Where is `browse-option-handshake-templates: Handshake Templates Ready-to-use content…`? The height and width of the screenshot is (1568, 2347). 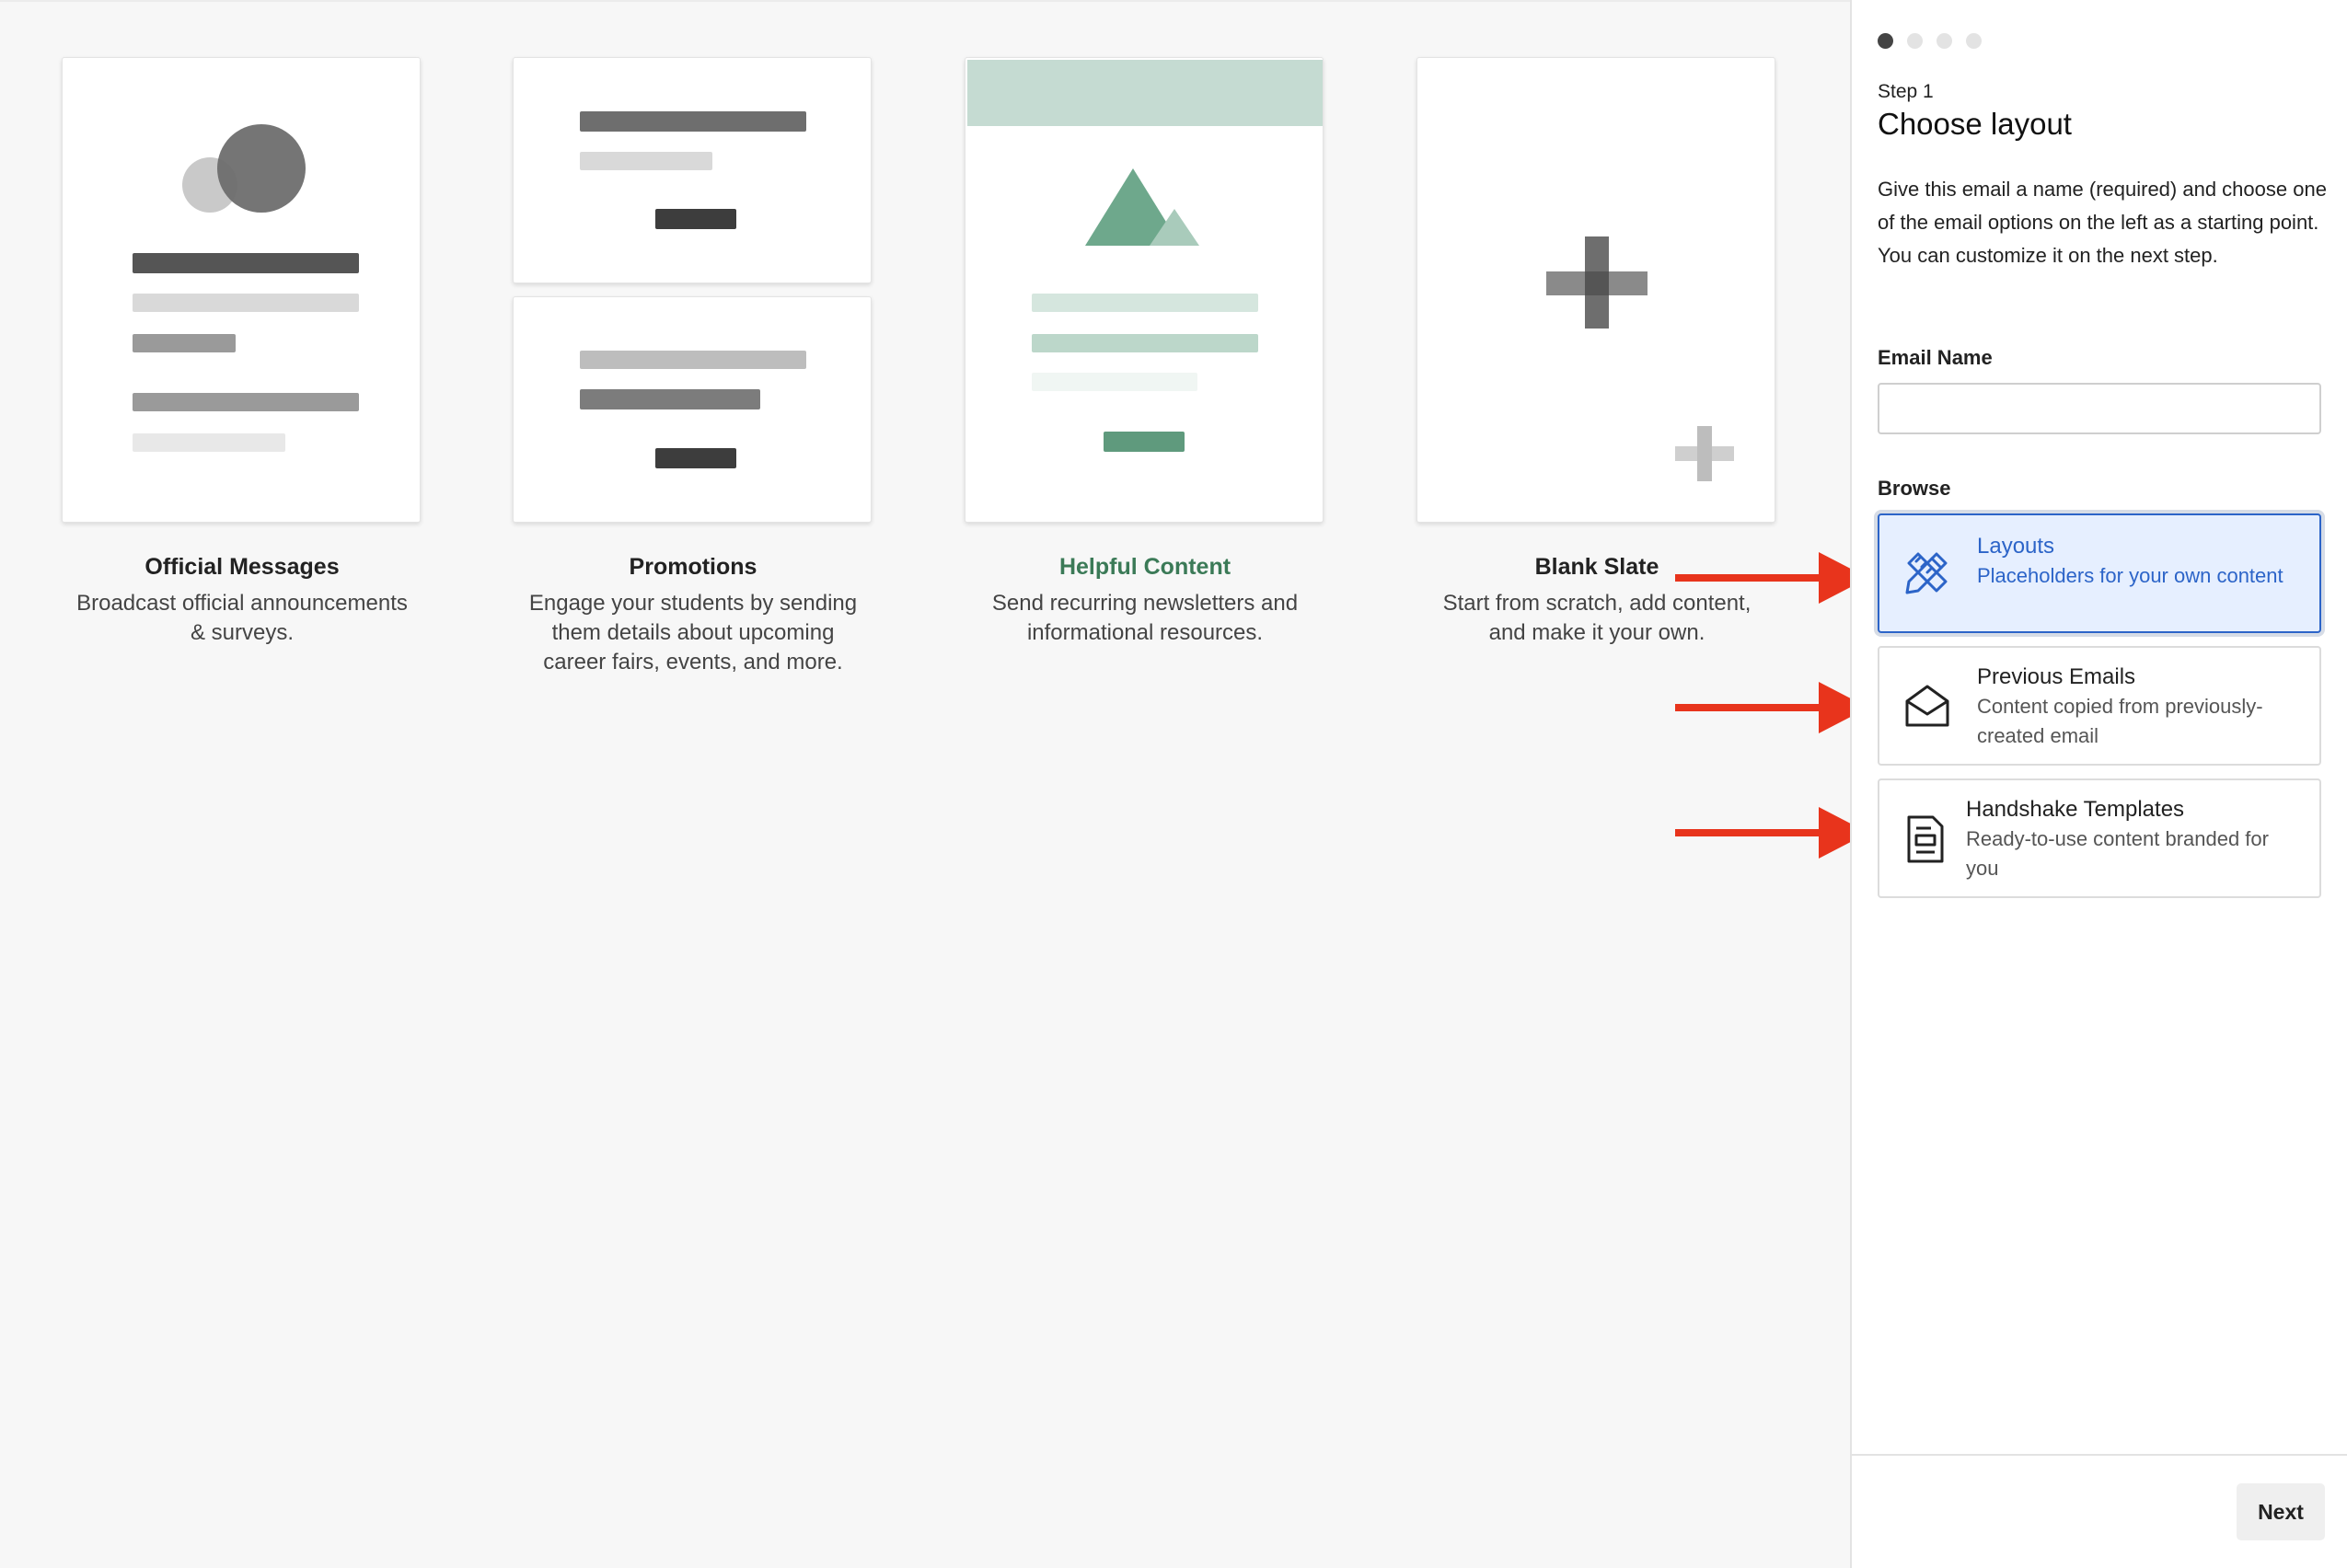 browse-option-handshake-templates: Handshake Templates Ready-to-use content… is located at coordinates (2099, 838).